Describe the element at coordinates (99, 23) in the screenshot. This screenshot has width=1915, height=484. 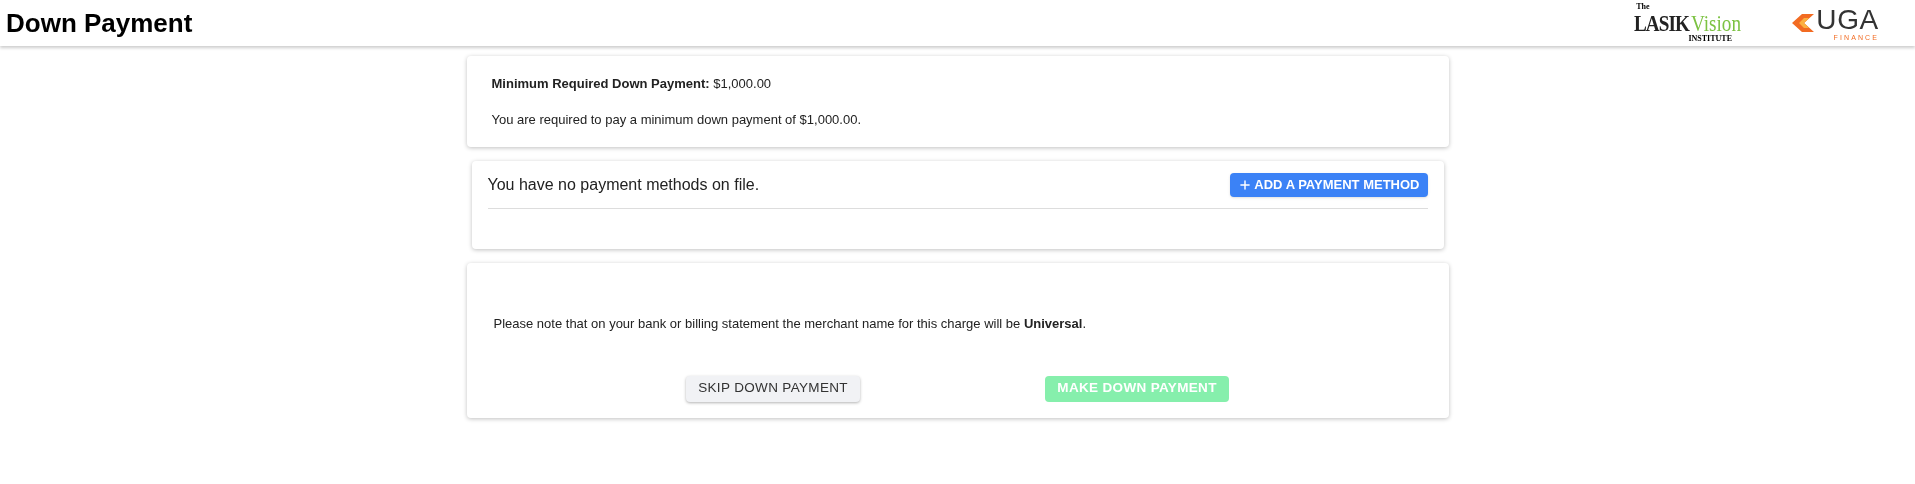
I see `page-title: Down Payment` at that location.